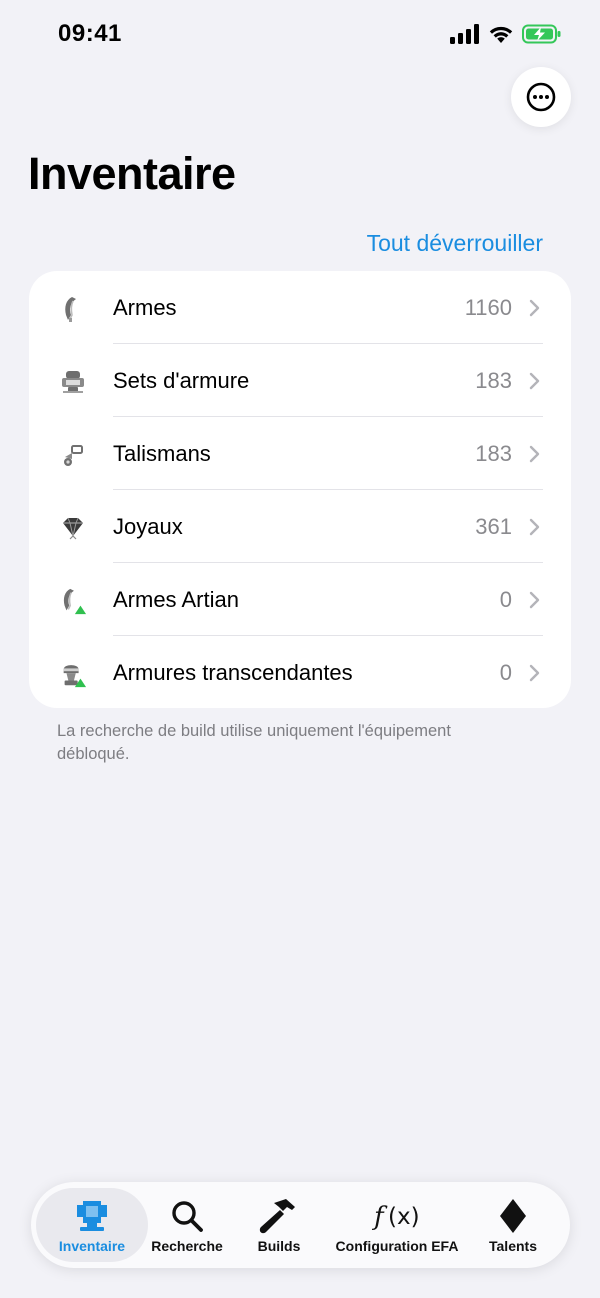 The height and width of the screenshot is (1298, 600). Describe the element at coordinates (300, 35) in the screenshot. I see `status-bar: 09:41` at that location.